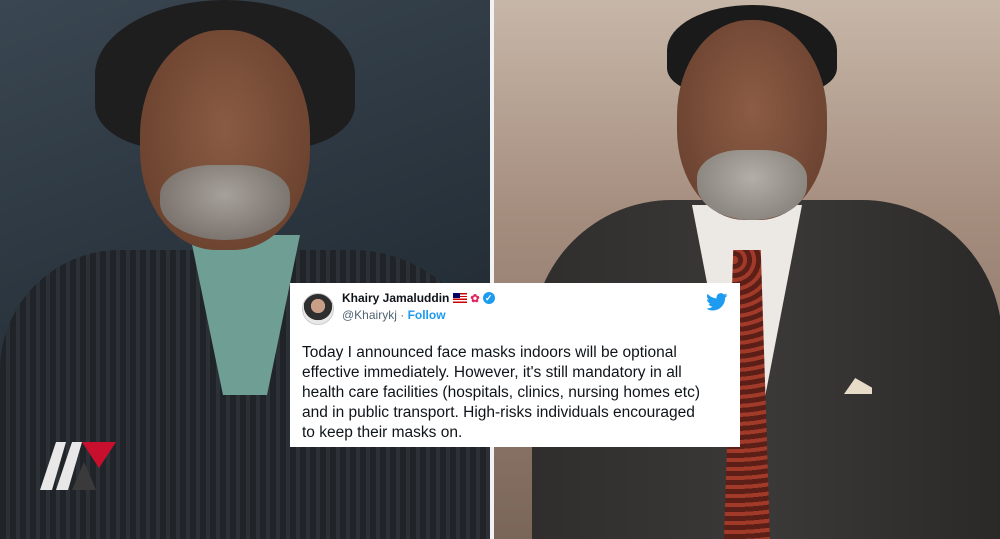  I want to click on hibiscus-icon: ✿, so click(475, 298).